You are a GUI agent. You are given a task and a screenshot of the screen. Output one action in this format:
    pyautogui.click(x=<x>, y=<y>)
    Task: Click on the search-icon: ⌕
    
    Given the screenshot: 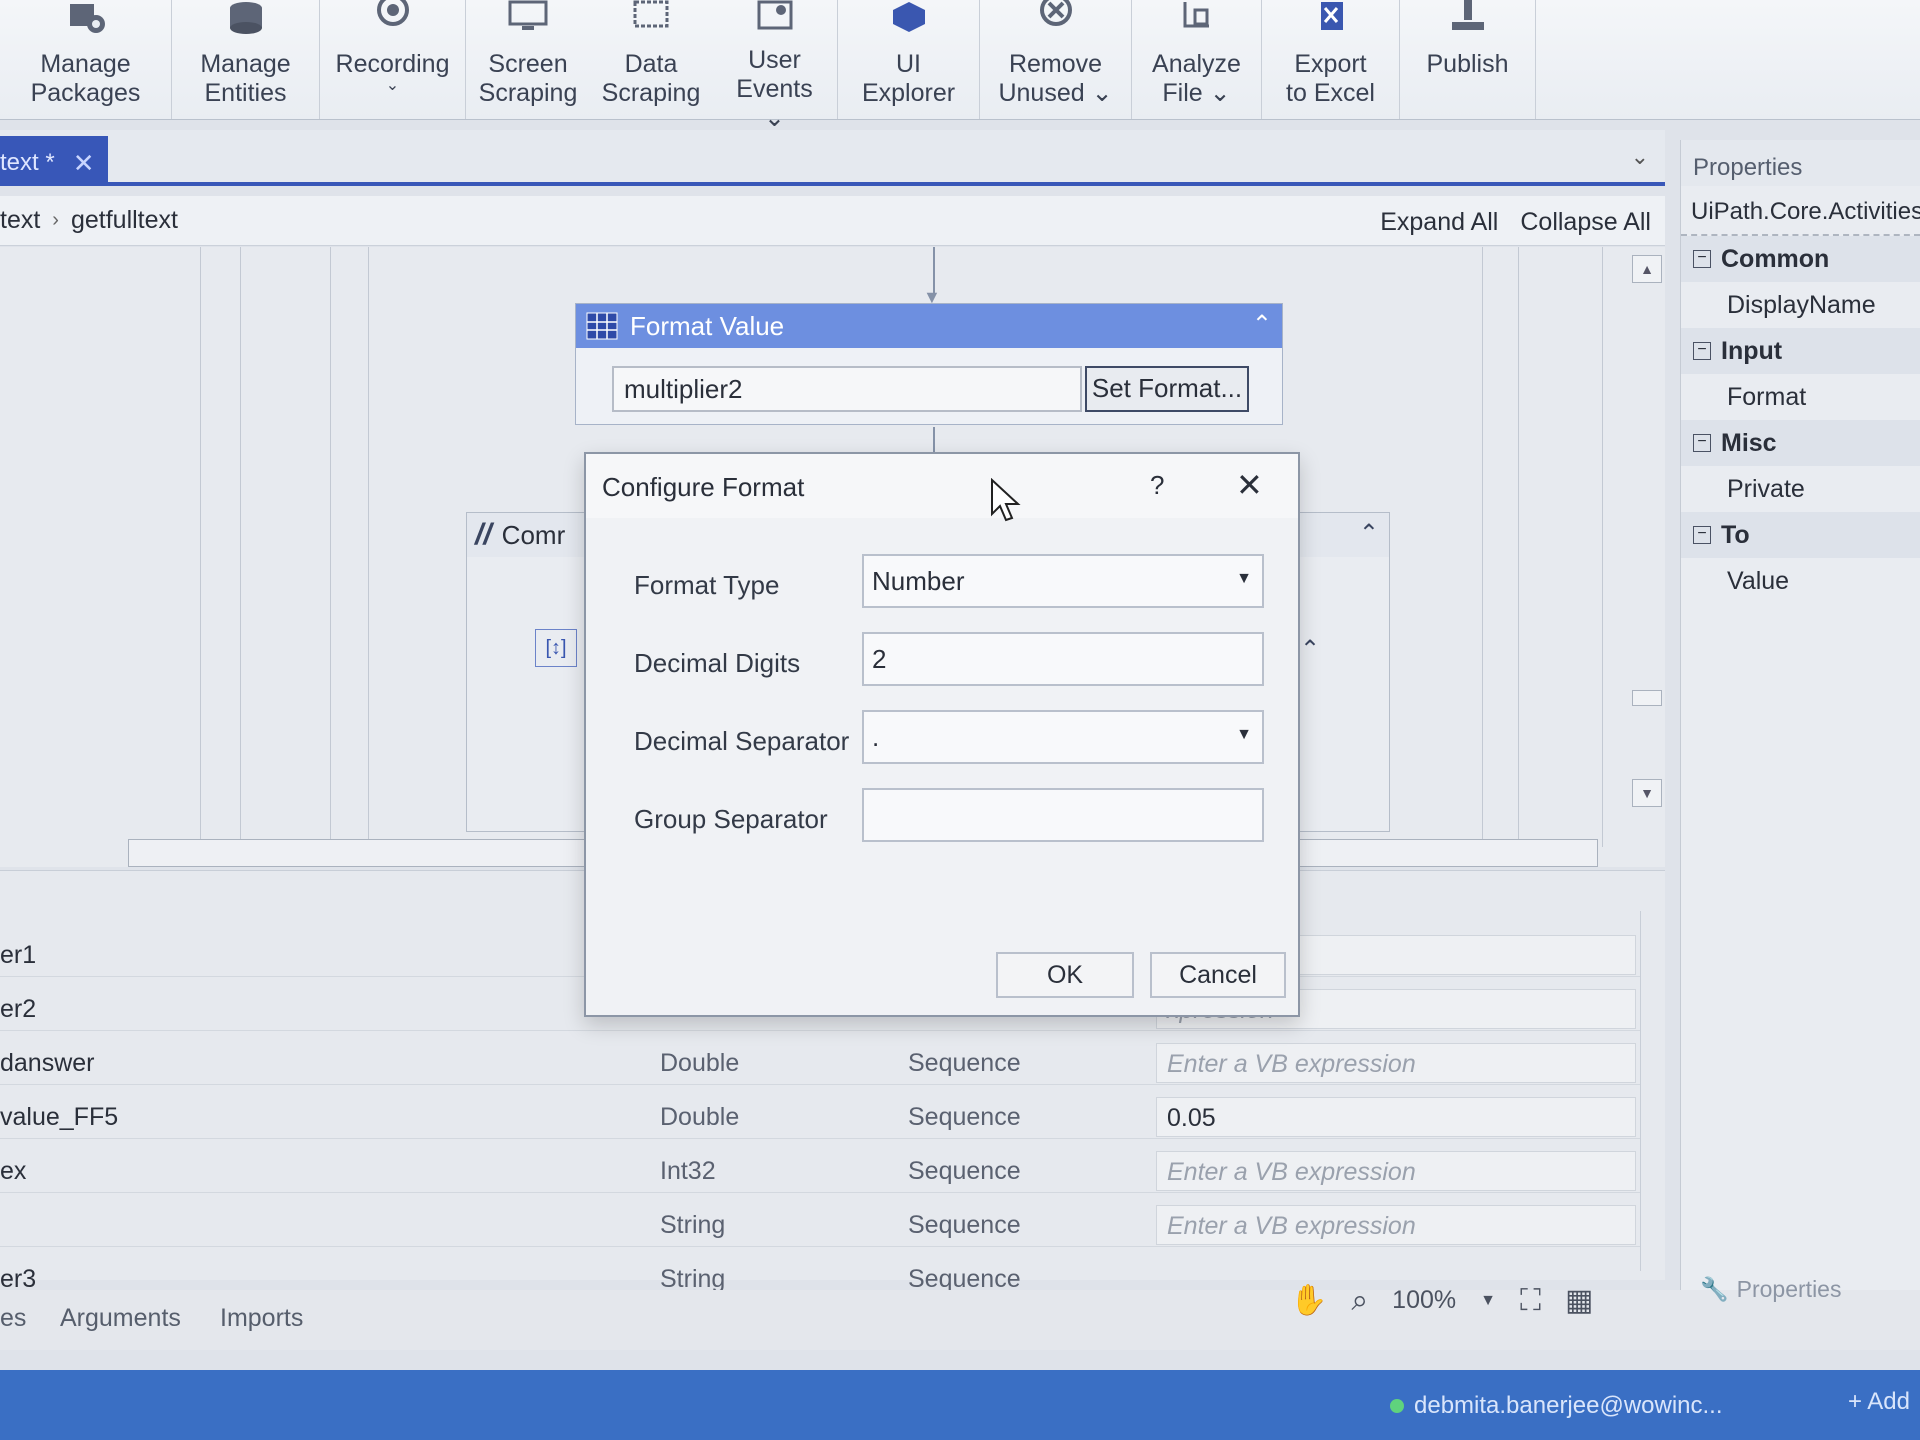 What is the action you would take?
    pyautogui.click(x=1359, y=1301)
    